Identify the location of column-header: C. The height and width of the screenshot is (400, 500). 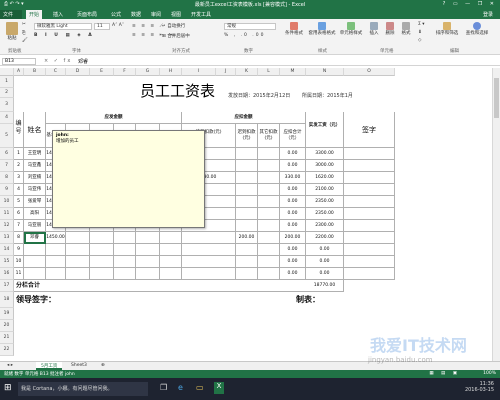
(56, 72).